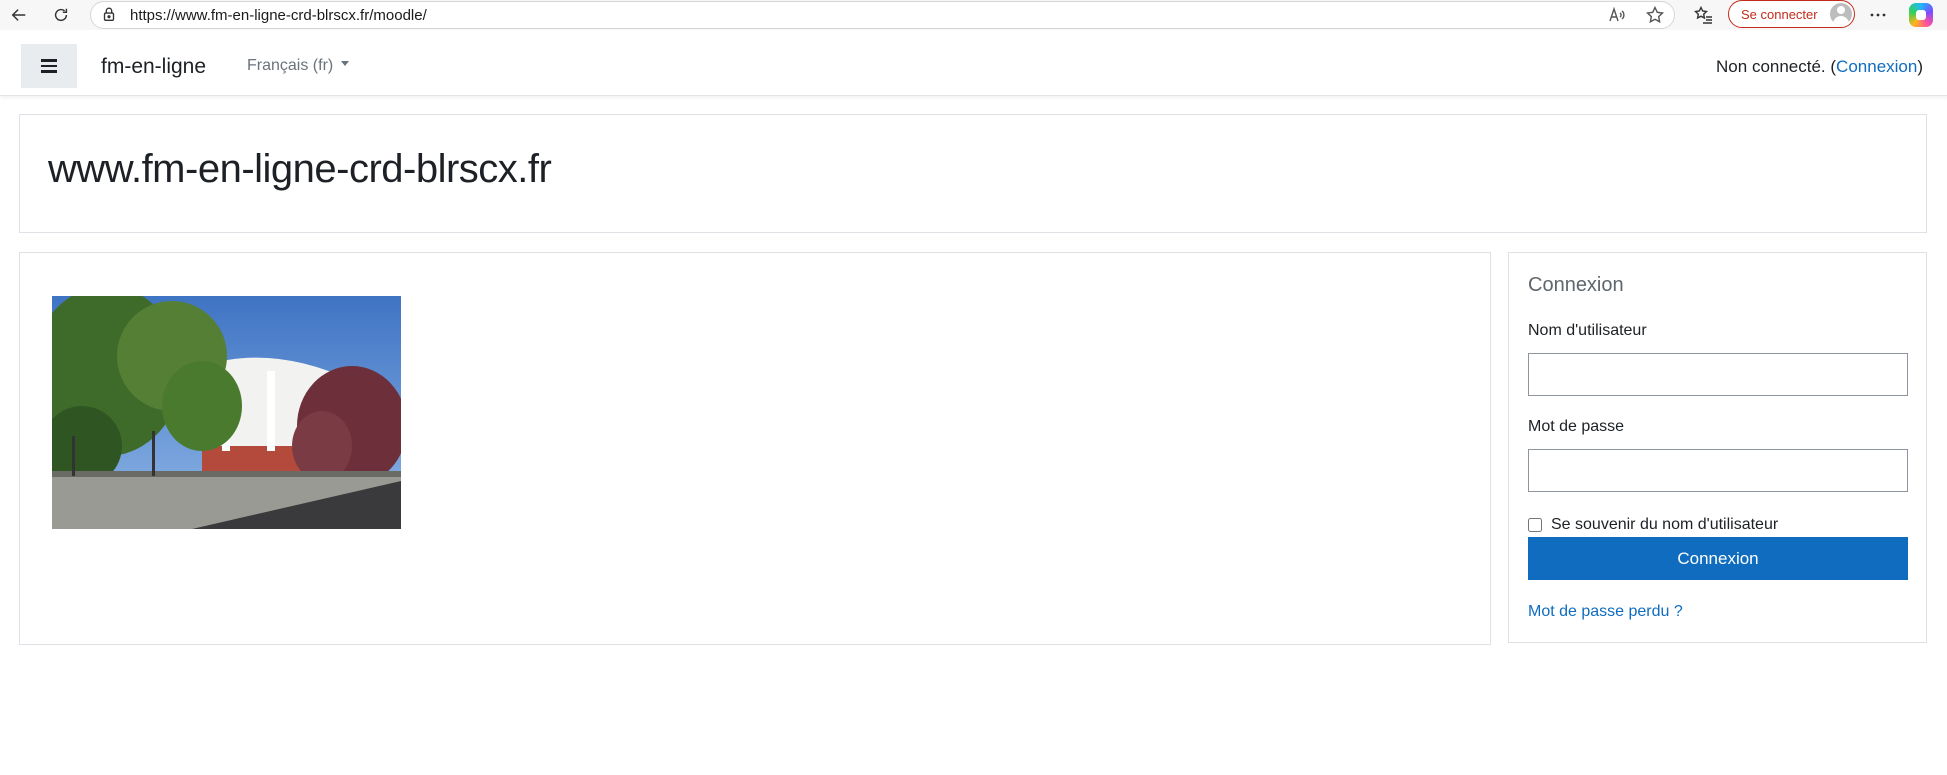 This screenshot has width=1947, height=775. What do you see at coordinates (1587, 330) in the screenshot?
I see `username-label: Nom d'utilisateur` at bounding box center [1587, 330].